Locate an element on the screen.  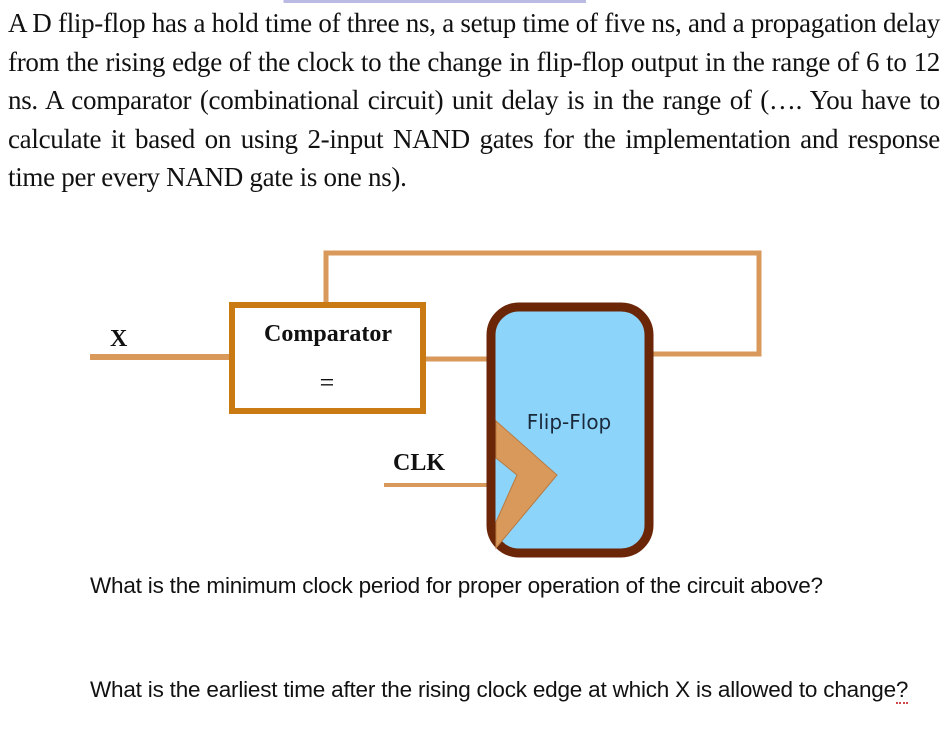
comparator-equals-symbol: = is located at coordinates (327, 382).